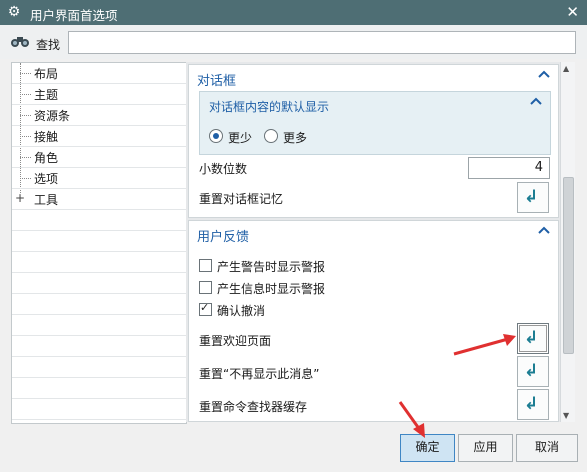 This screenshot has width=587, height=472. I want to click on tree-item-options: 选项, so click(99, 178).